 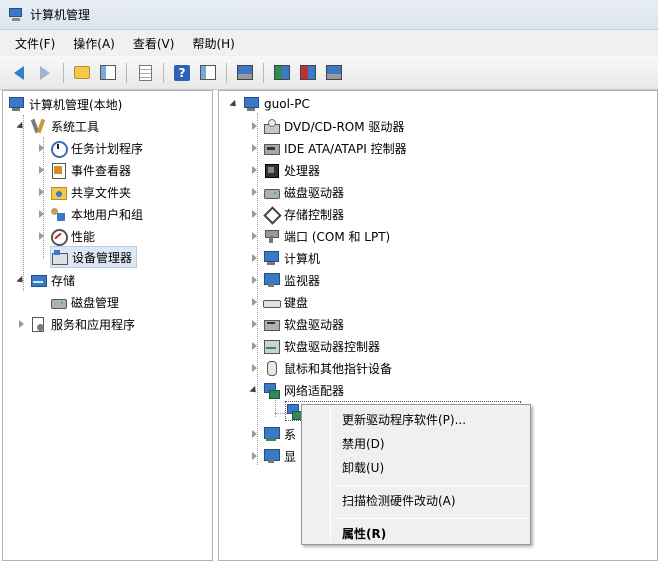 I want to click on disk-icon, so click(x=58, y=302).